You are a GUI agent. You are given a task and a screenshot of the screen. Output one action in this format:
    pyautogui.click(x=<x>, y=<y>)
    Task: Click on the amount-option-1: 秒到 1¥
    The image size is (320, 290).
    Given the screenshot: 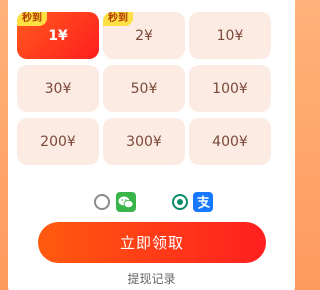 What is the action you would take?
    pyautogui.click(x=58, y=35)
    